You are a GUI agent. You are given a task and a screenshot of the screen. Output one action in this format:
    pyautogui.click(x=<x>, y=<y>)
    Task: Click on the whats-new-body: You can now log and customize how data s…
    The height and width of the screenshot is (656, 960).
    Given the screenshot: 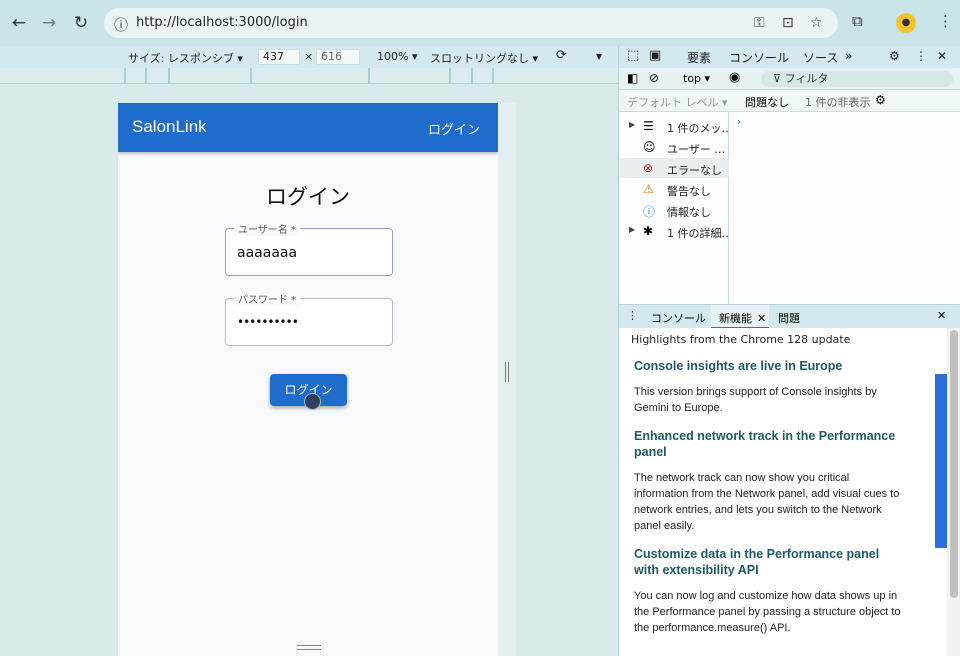 What is the action you would take?
    pyautogui.click(x=767, y=612)
    